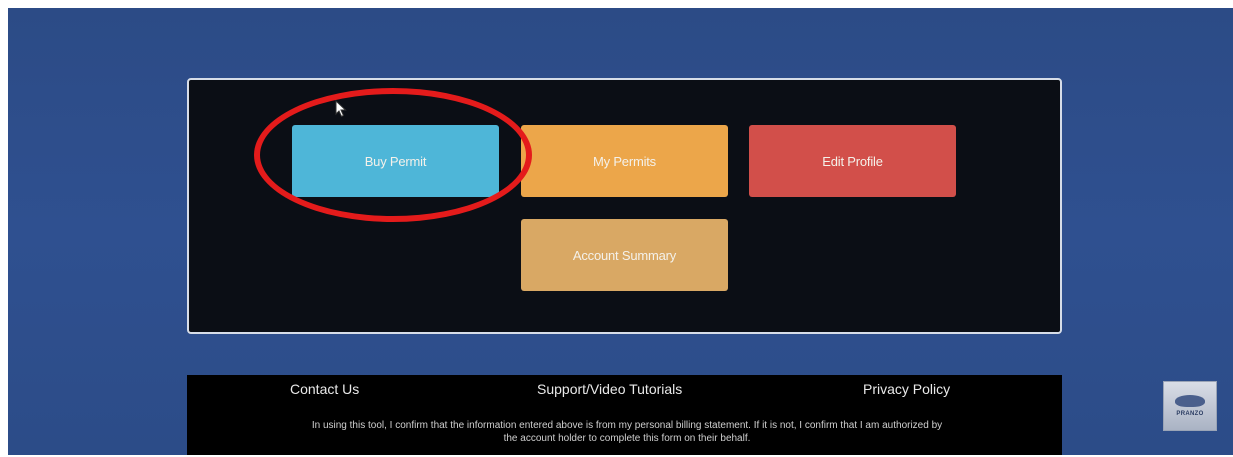 The height and width of the screenshot is (457, 1233). I want to click on contact-us-link: Contact Us, so click(324, 389).